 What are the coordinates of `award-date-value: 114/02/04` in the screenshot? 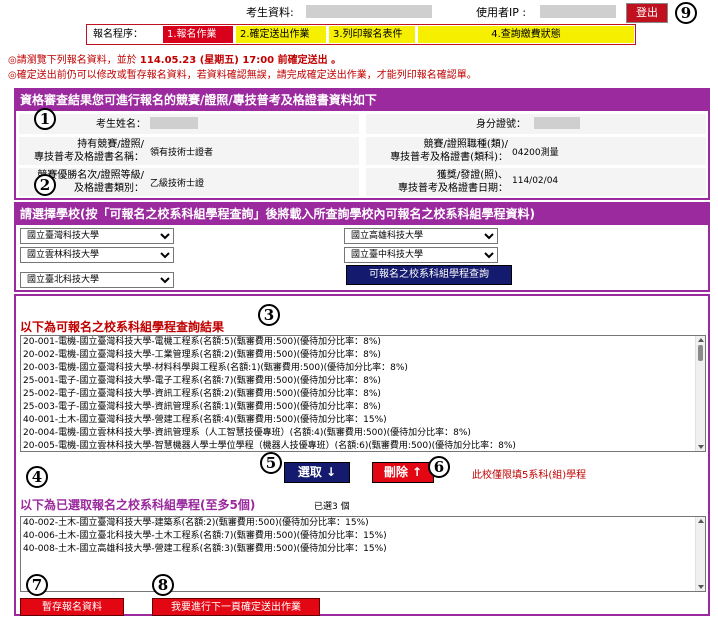 It's located at (535, 181).